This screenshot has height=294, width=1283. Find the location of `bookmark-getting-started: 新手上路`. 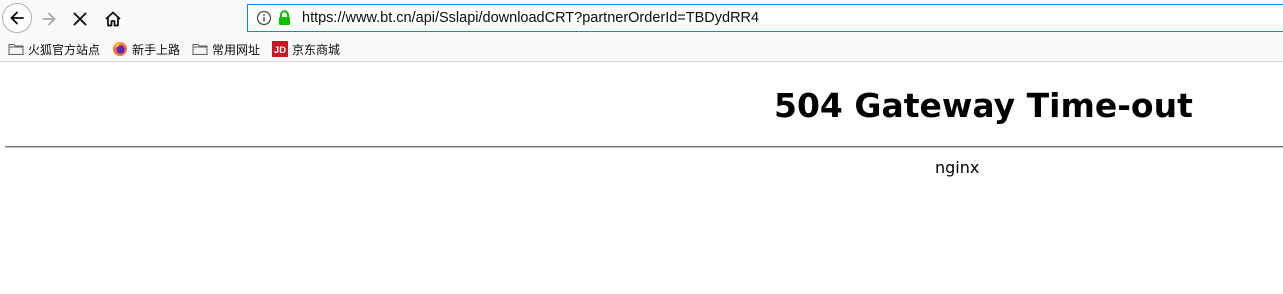

bookmark-getting-started: 新手上路 is located at coordinates (146, 49).